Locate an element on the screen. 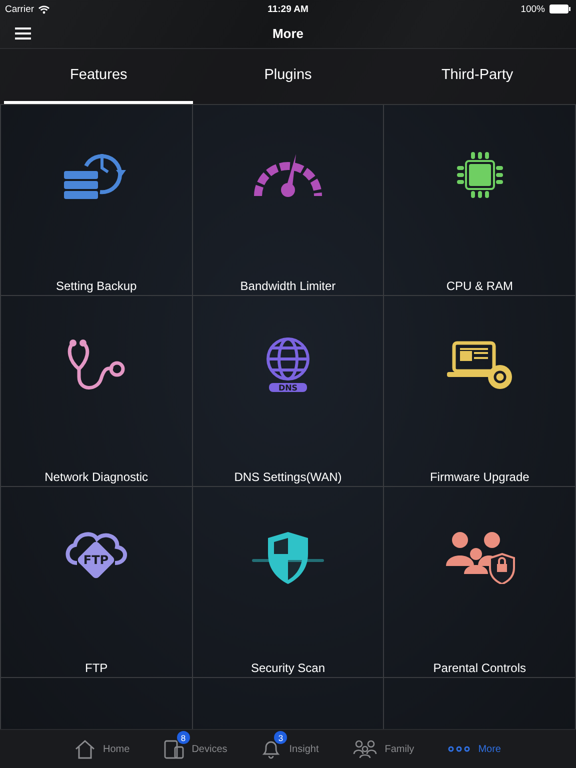 The height and width of the screenshot is (768, 576). status-time: 11:29 AM is located at coordinates (288, 9).